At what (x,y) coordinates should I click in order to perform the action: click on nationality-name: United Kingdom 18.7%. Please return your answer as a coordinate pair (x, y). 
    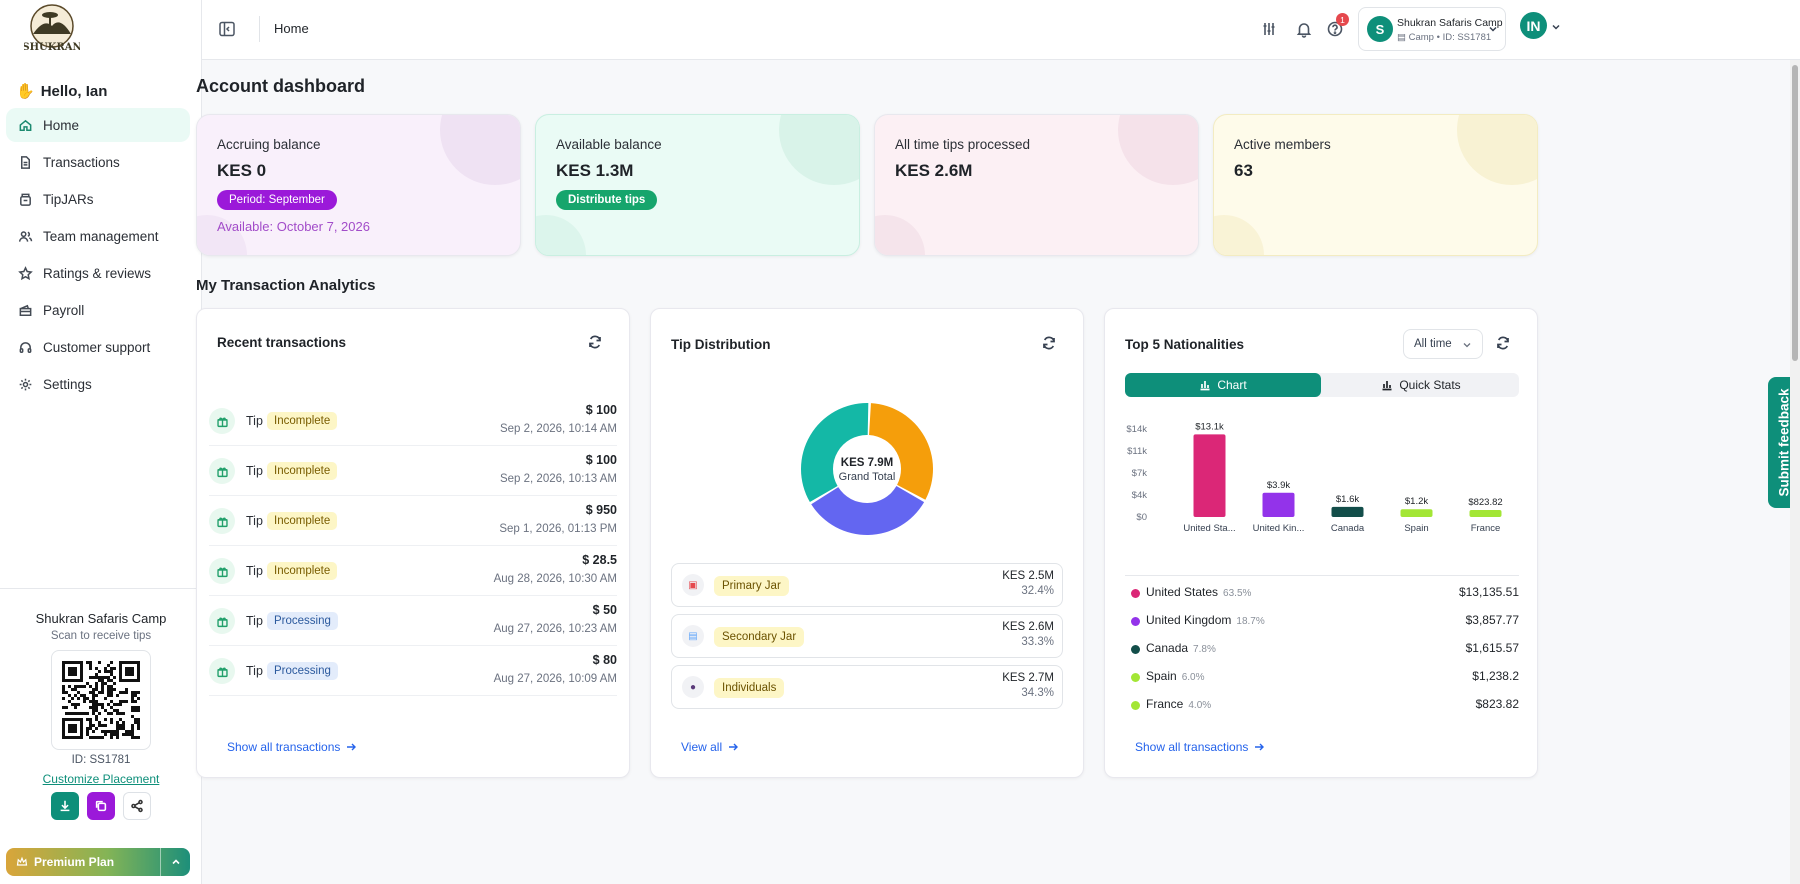
    Looking at the image, I should click on (1205, 620).